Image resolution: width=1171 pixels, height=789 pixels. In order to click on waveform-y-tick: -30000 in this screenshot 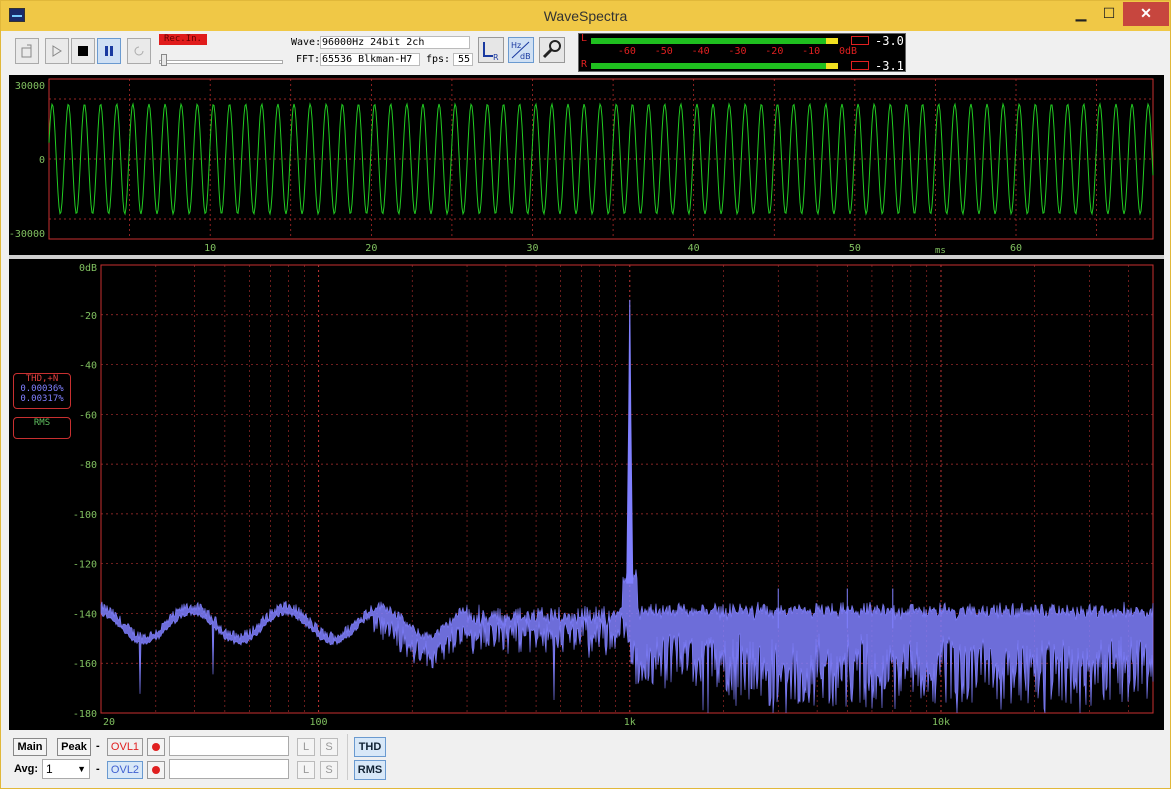, I will do `click(27, 234)`.